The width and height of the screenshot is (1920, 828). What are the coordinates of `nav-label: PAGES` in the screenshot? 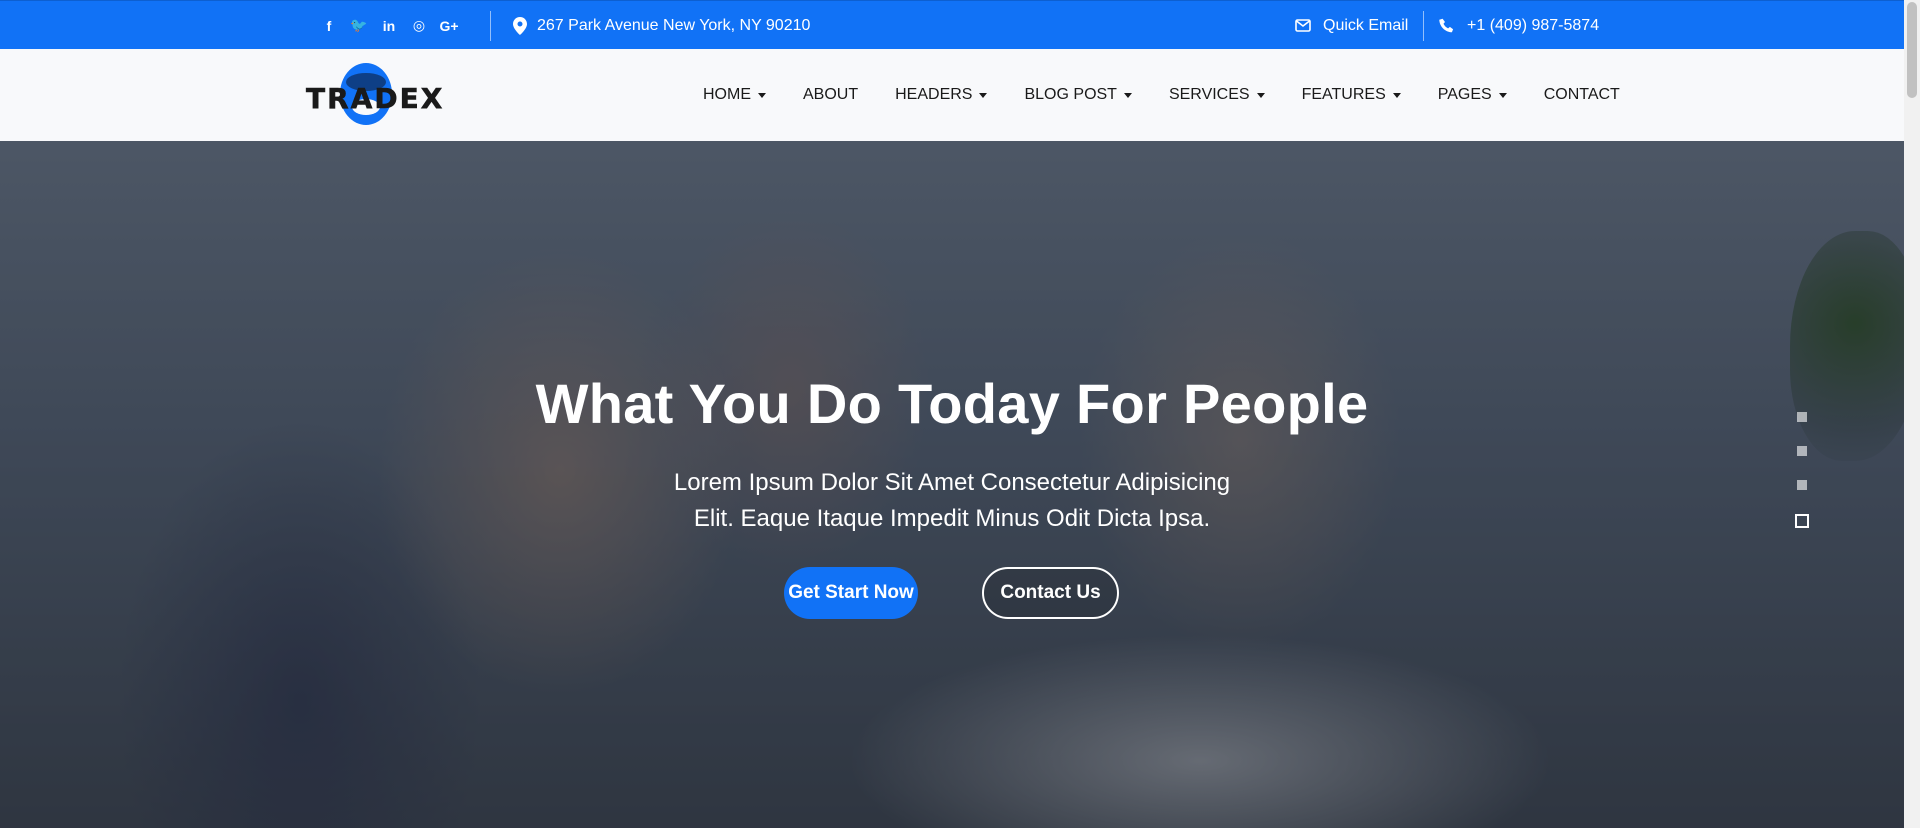 It's located at (1464, 94).